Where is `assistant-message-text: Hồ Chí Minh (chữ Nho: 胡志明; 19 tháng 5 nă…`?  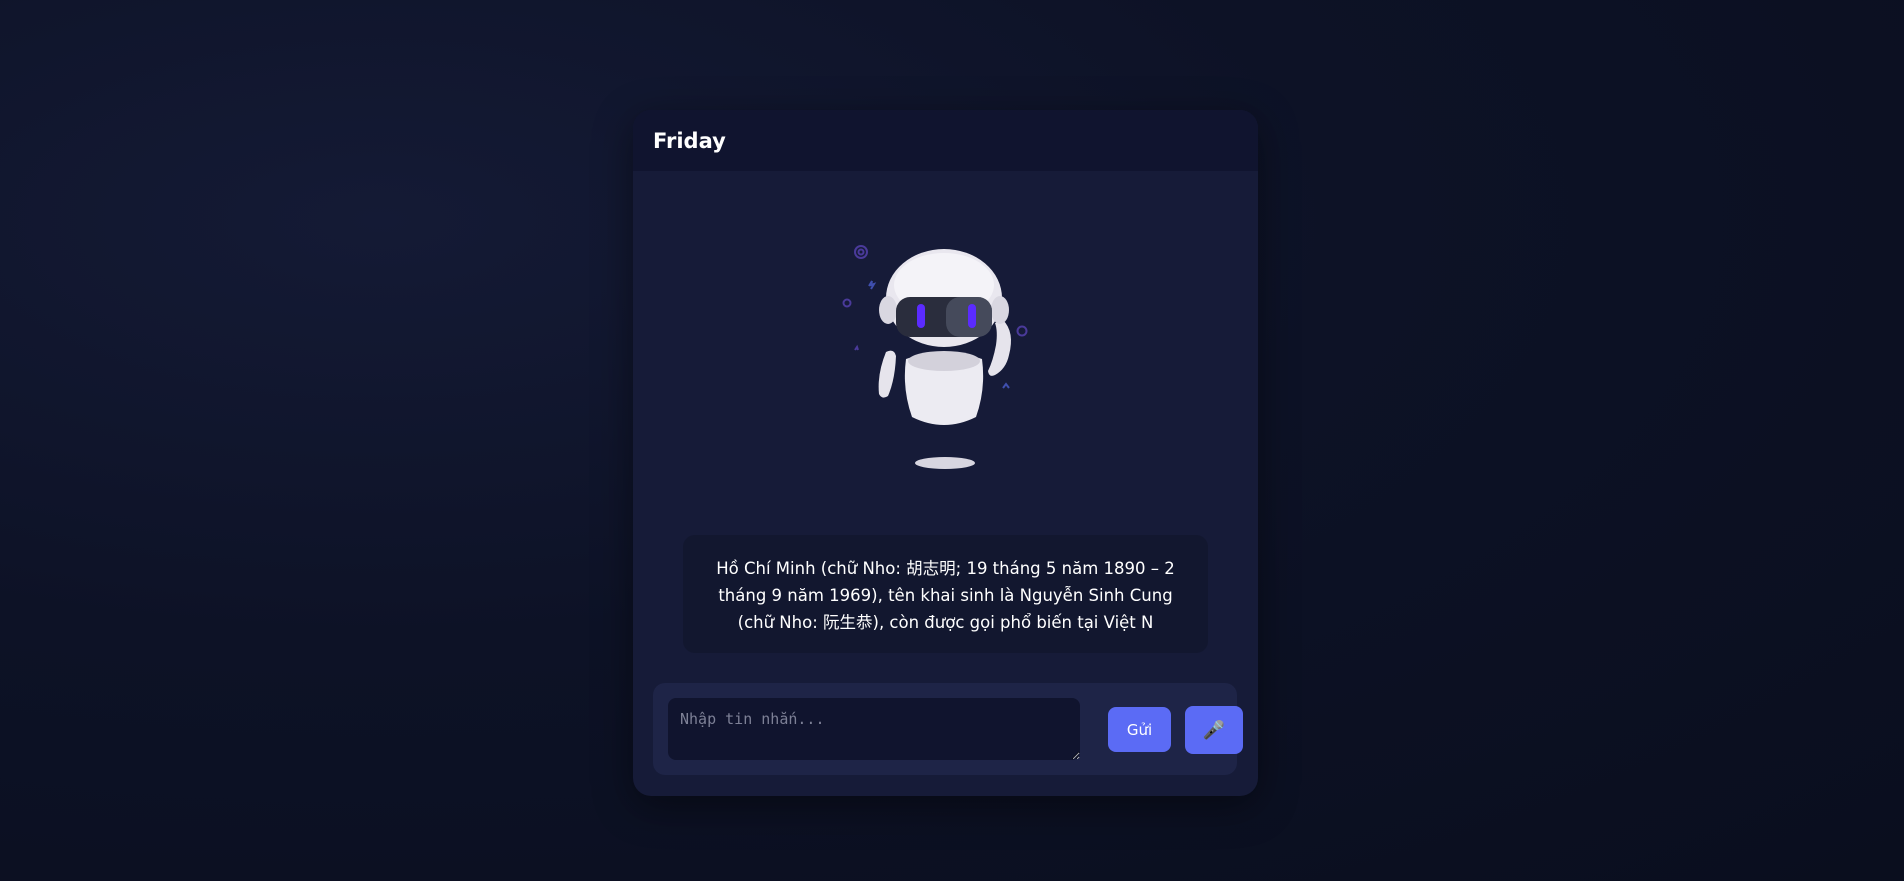 assistant-message-text: Hồ Chí Minh (chữ Nho: 胡志明; 19 tháng 5 nă… is located at coordinates (945, 595).